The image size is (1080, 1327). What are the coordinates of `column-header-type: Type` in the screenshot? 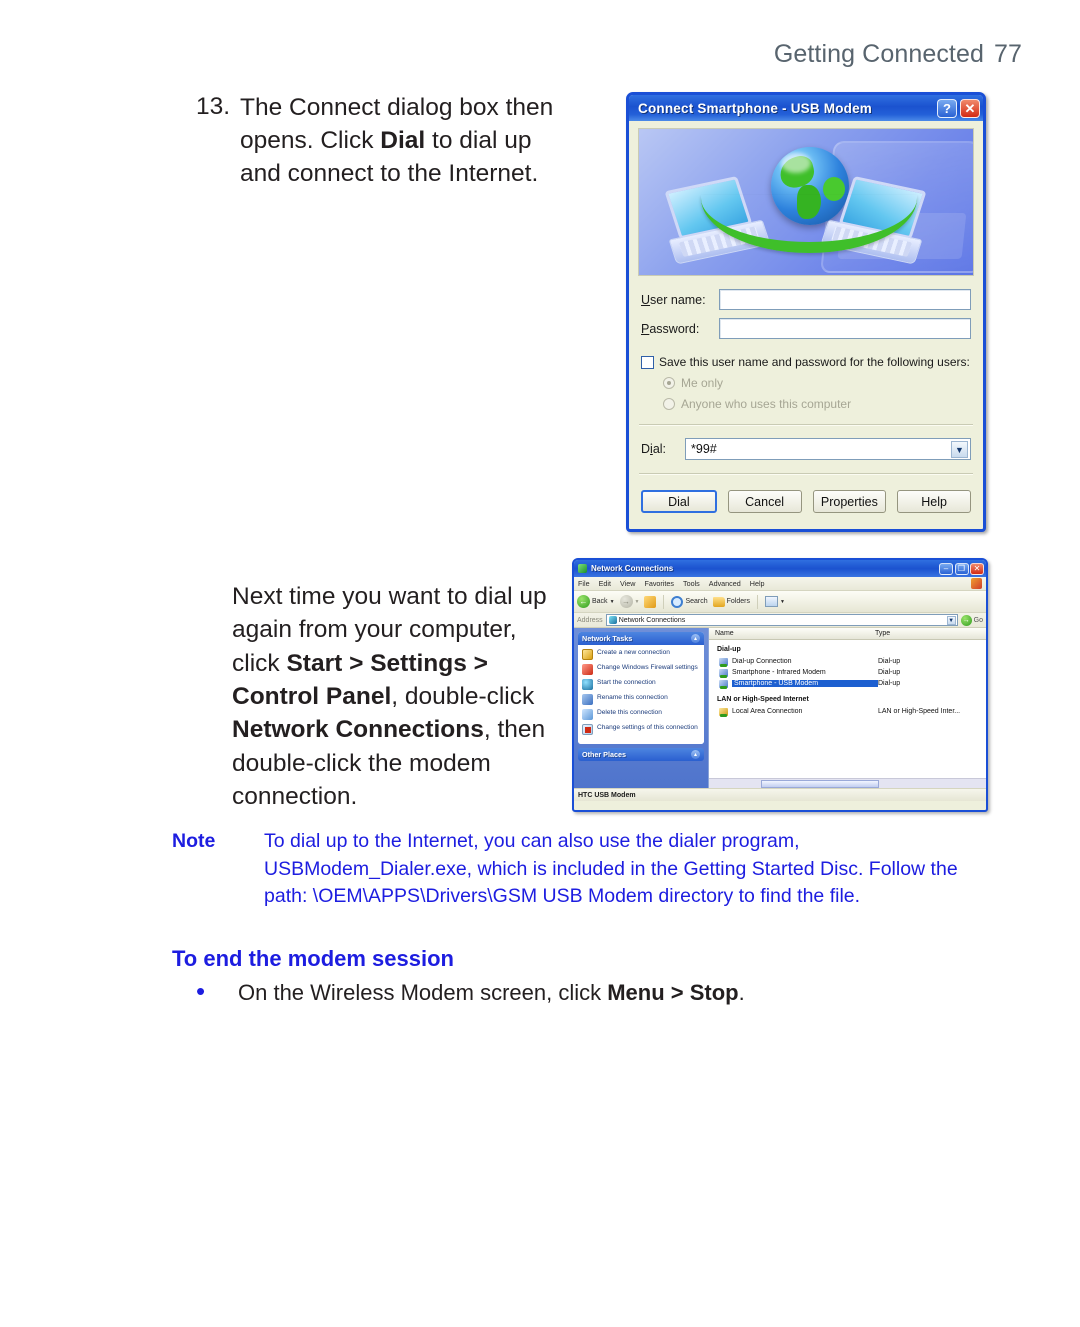 It's located at (879, 633).